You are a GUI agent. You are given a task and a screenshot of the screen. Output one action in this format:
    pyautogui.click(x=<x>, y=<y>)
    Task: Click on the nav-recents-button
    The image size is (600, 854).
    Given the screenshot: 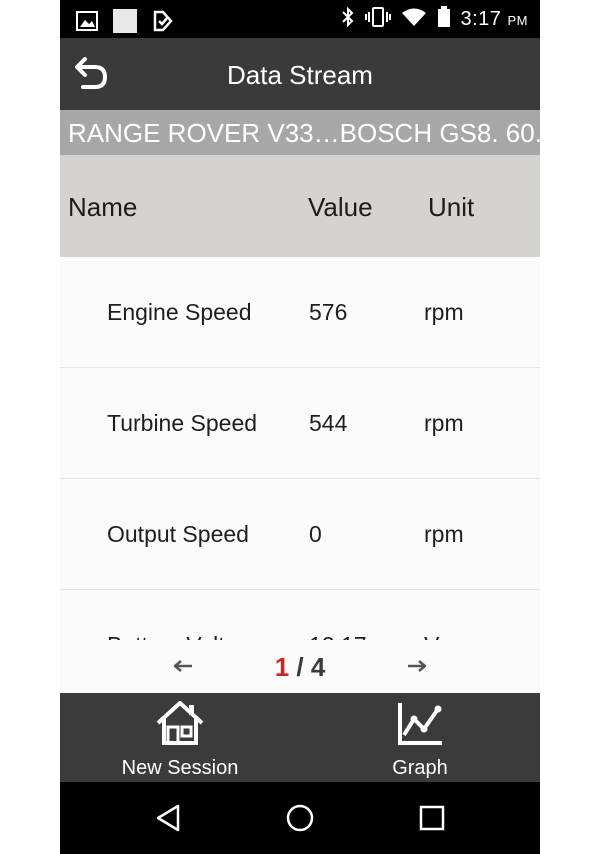 What is the action you would take?
    pyautogui.click(x=432, y=818)
    